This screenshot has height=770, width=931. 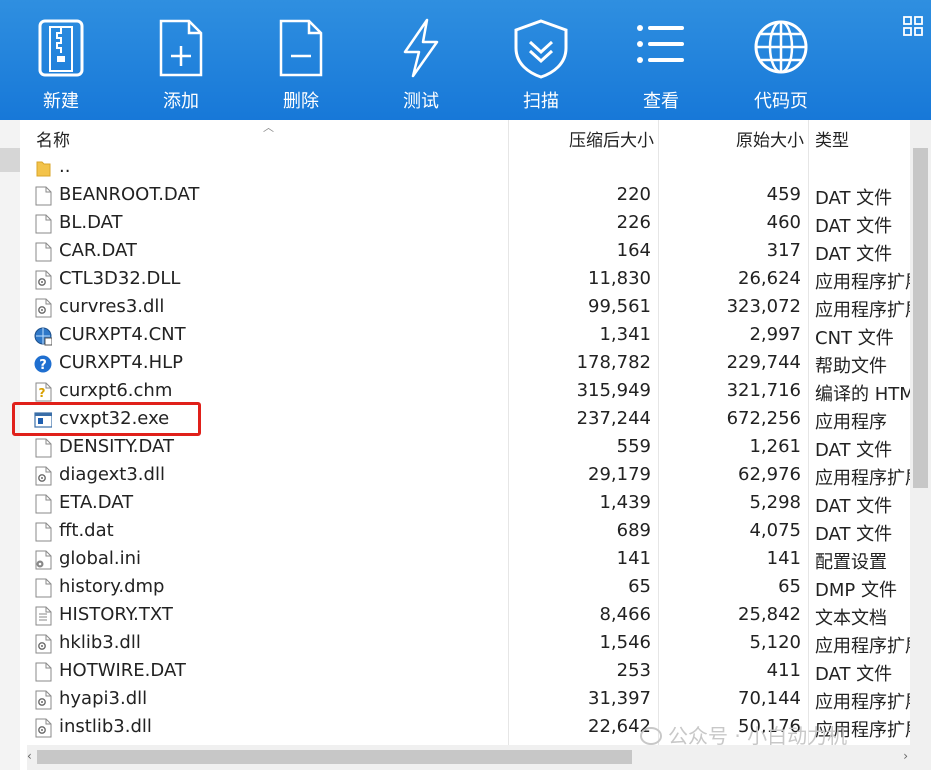 What do you see at coordinates (619, 306) in the screenshot?
I see `file-compressed-size: 99,561` at bounding box center [619, 306].